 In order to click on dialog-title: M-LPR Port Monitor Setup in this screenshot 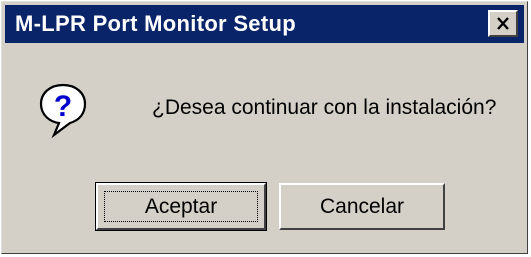, I will do `click(155, 23)`.